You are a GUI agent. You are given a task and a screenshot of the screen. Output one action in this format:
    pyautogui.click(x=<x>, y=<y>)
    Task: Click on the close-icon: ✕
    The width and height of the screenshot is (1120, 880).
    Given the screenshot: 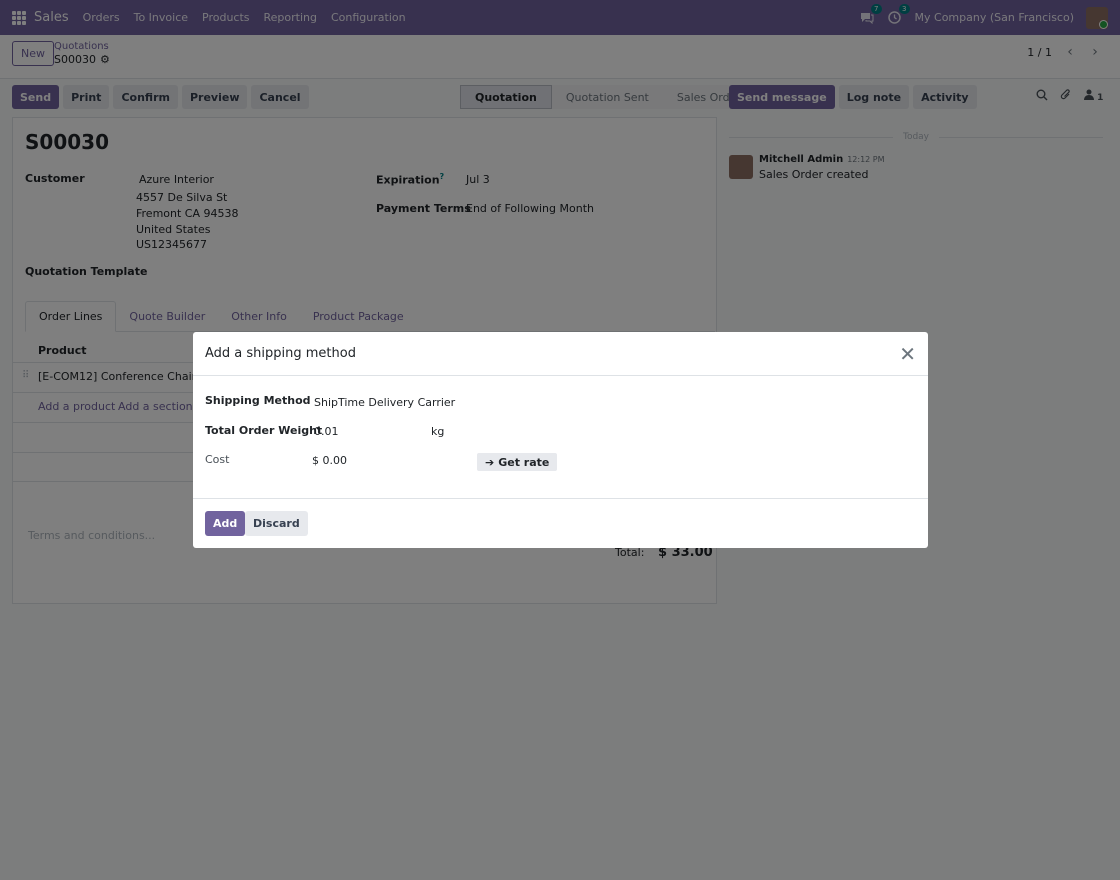 What is the action you would take?
    pyautogui.click(x=907, y=354)
    